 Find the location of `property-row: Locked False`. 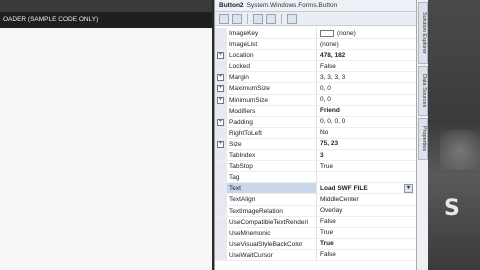

property-row: Locked False is located at coordinates (315, 67).